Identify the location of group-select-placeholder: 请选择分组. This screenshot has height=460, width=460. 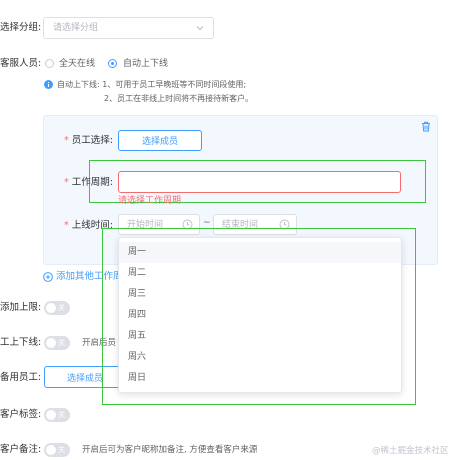
(76, 28).